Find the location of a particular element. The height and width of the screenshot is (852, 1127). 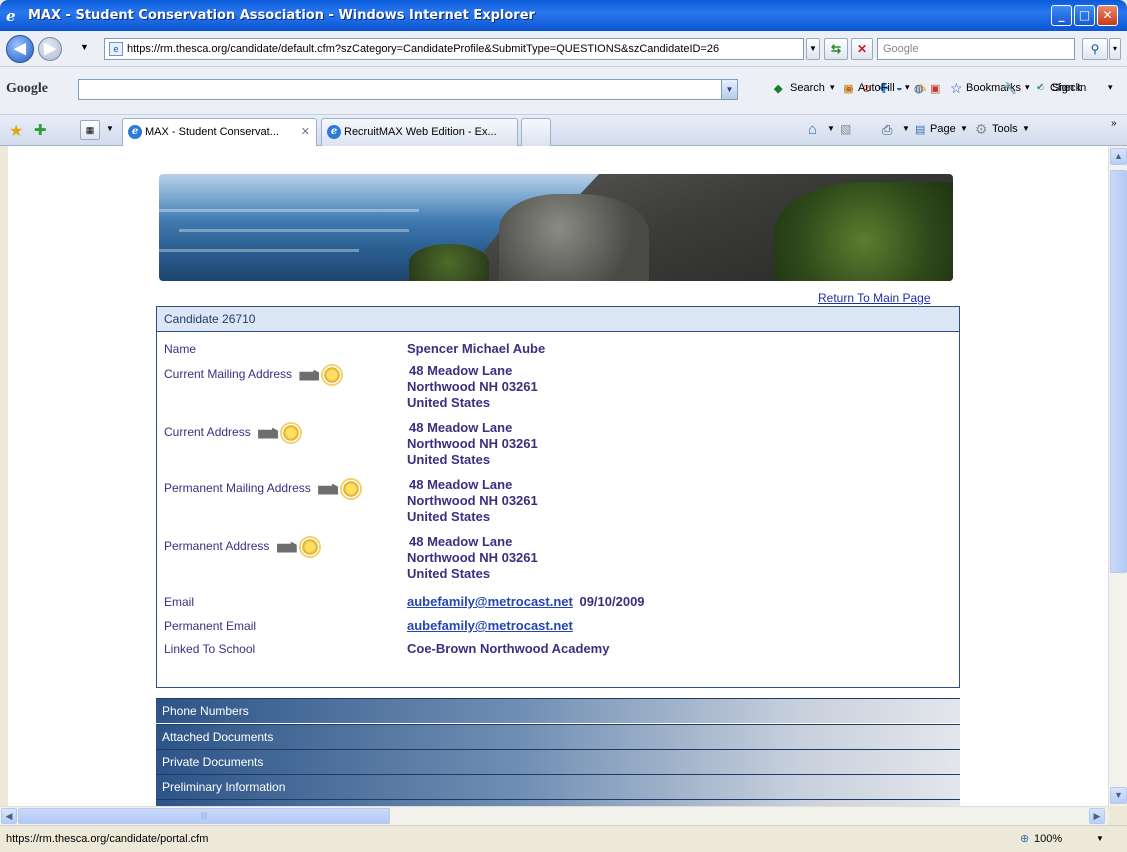

new-tab-button is located at coordinates (536, 132).